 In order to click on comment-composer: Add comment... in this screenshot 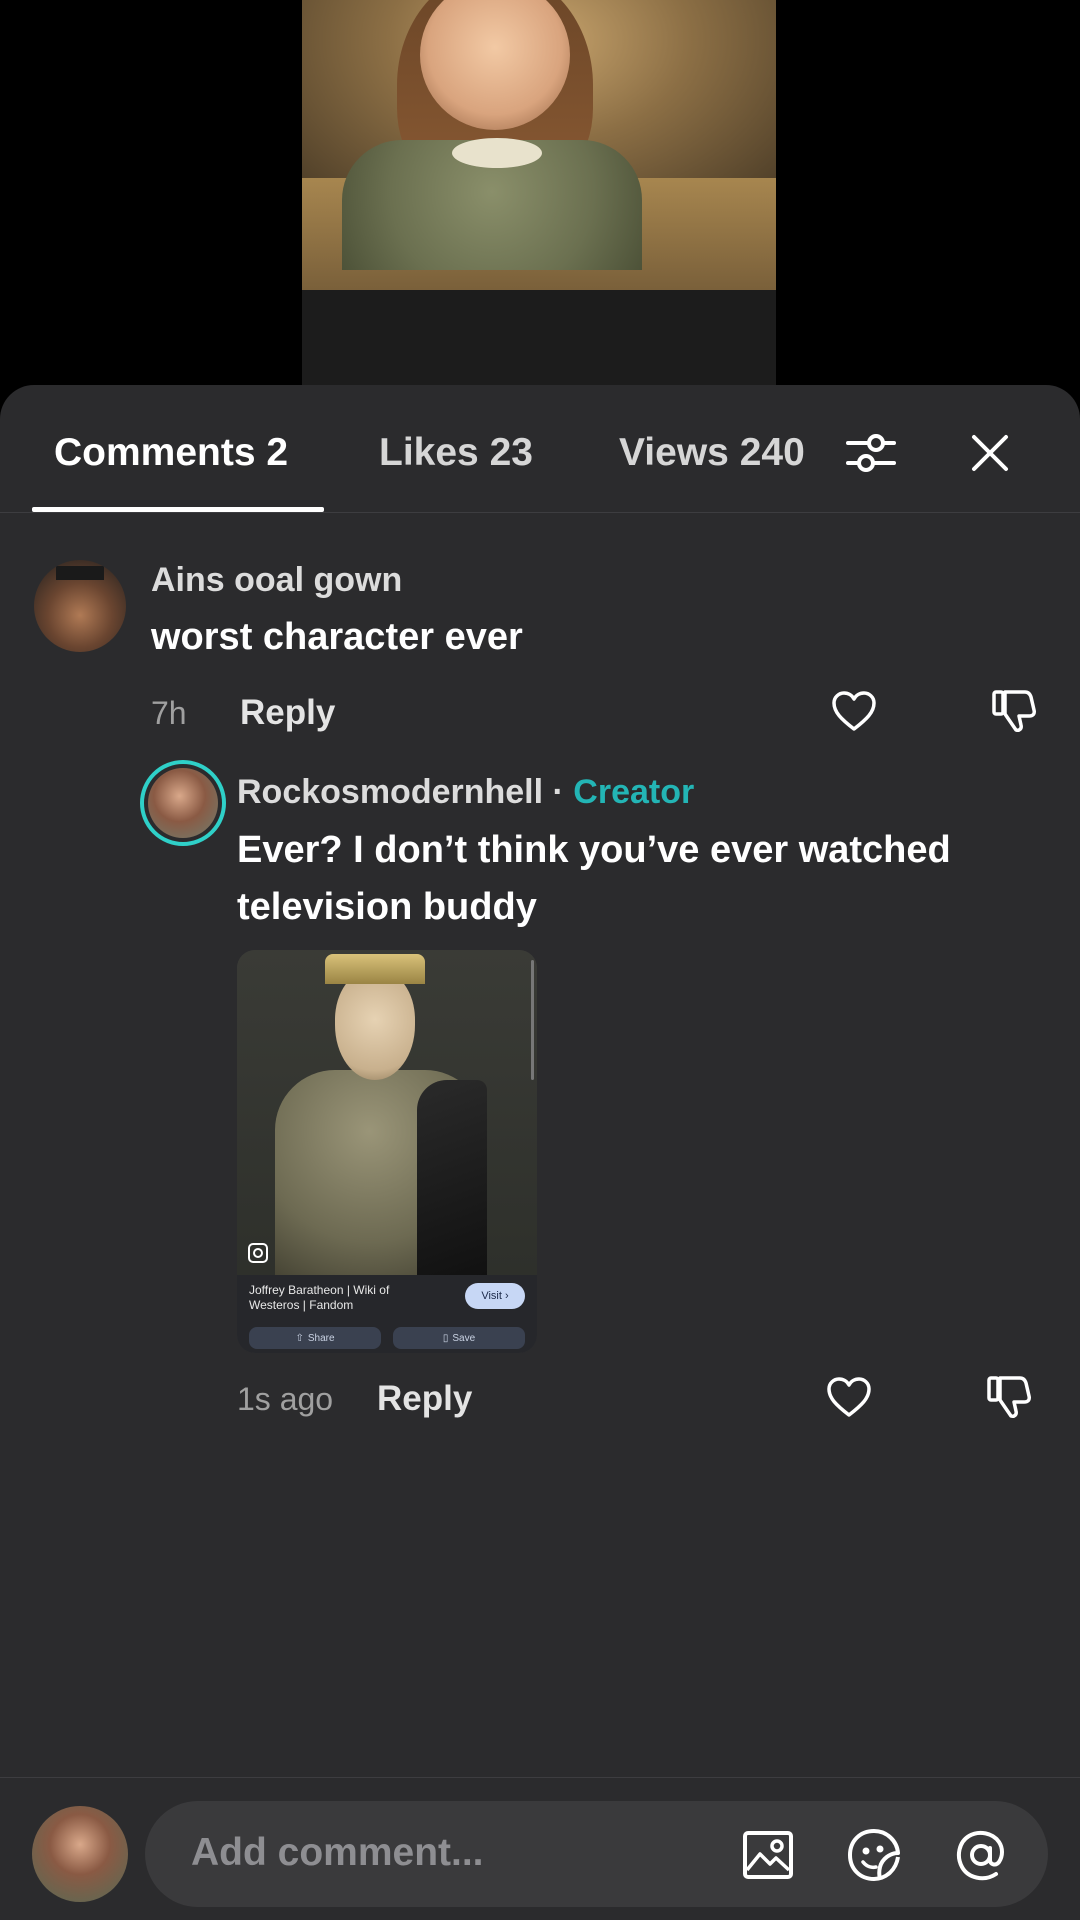, I will do `click(540, 1848)`.